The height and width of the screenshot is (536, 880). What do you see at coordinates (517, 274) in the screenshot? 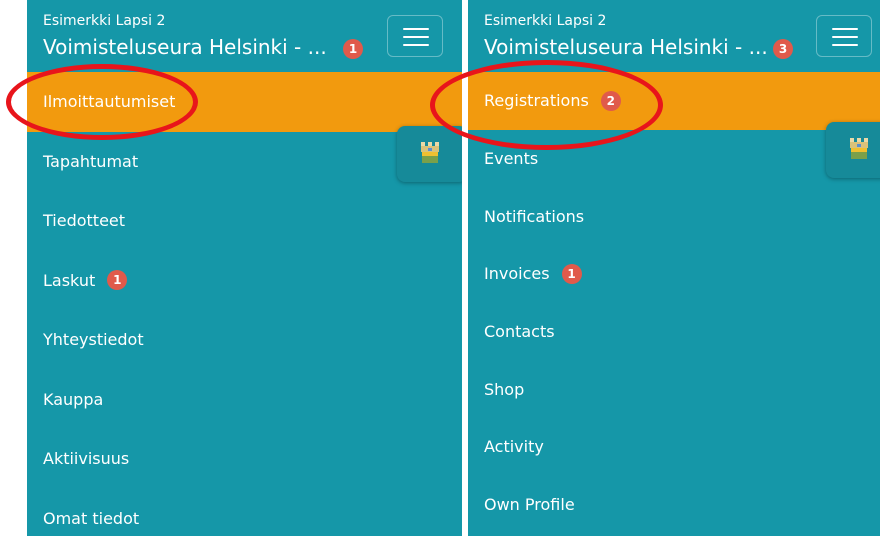
I see `menu-item-label: Invoices` at bounding box center [517, 274].